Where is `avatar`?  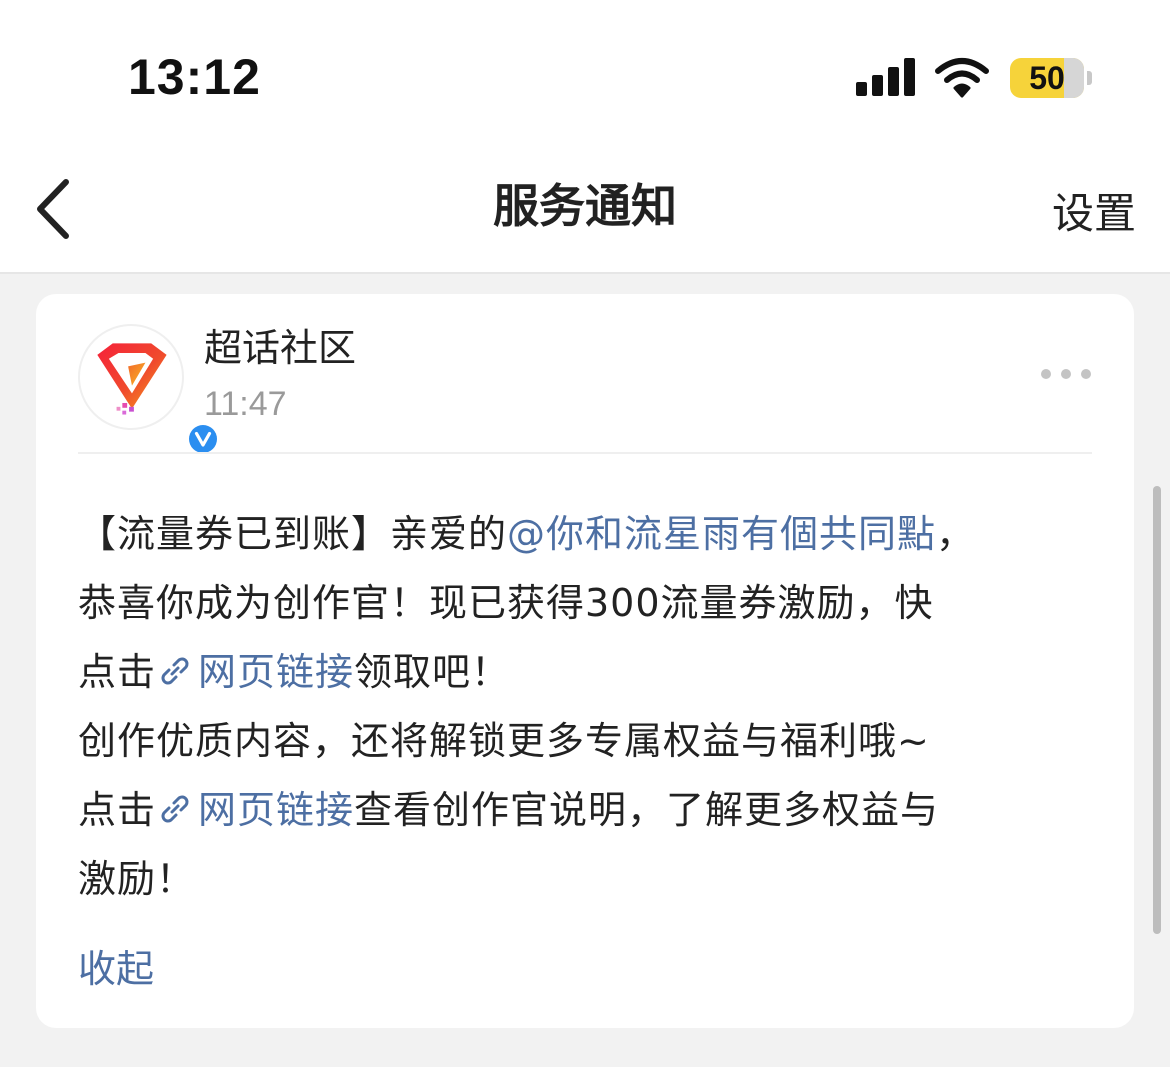 avatar is located at coordinates (149, 390).